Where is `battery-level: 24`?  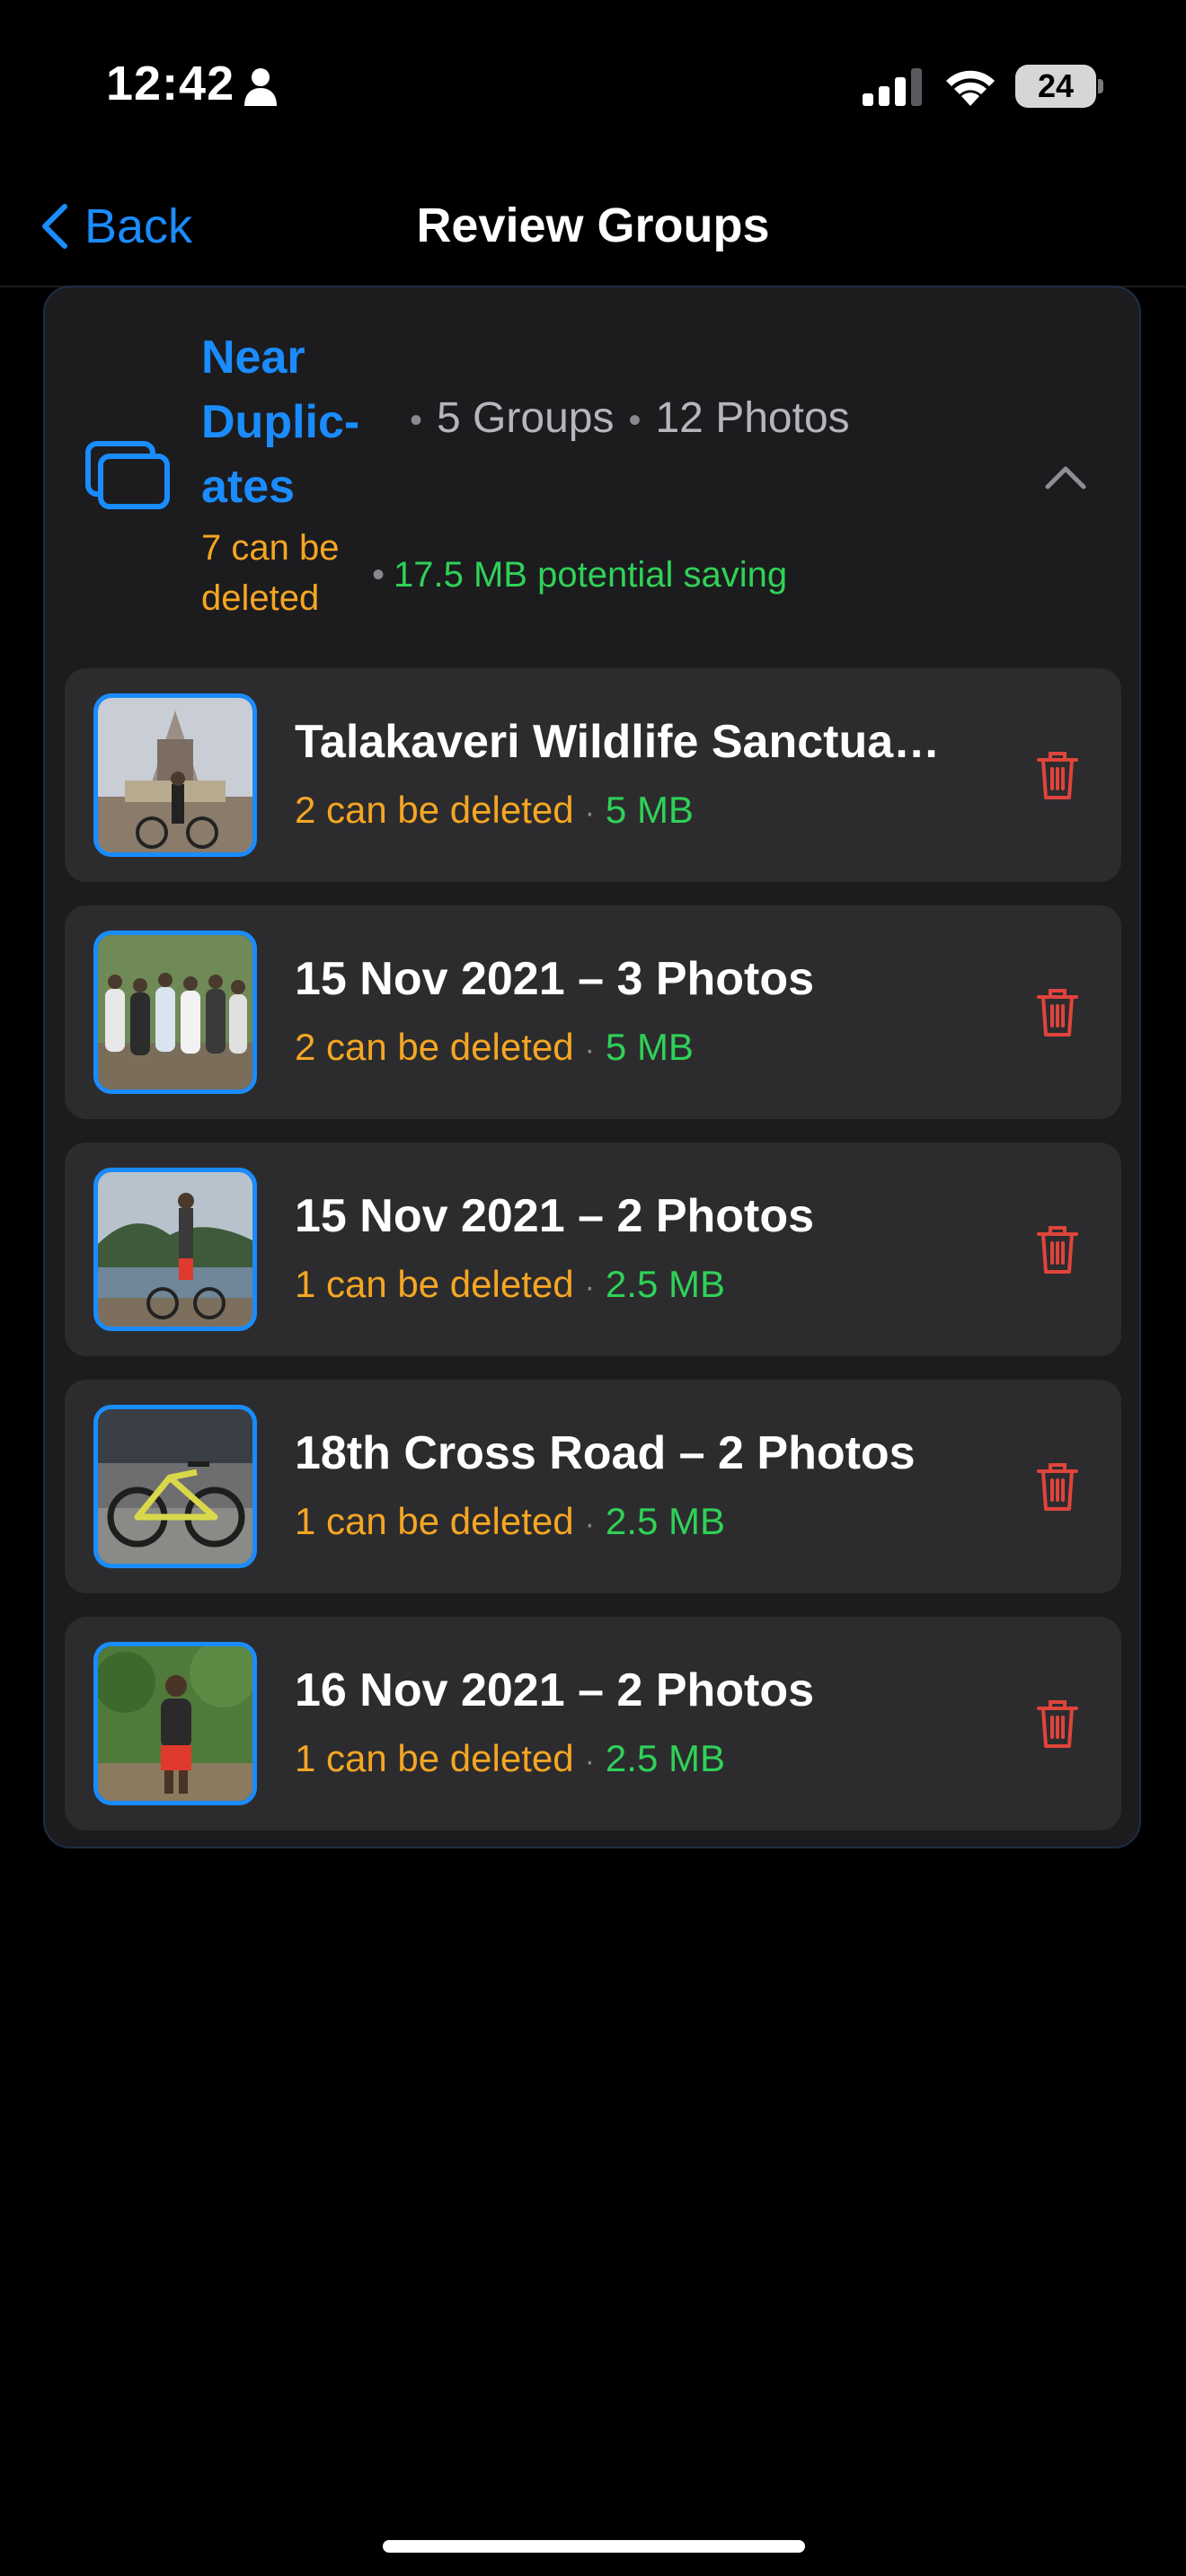
battery-level: 24 is located at coordinates (1055, 86).